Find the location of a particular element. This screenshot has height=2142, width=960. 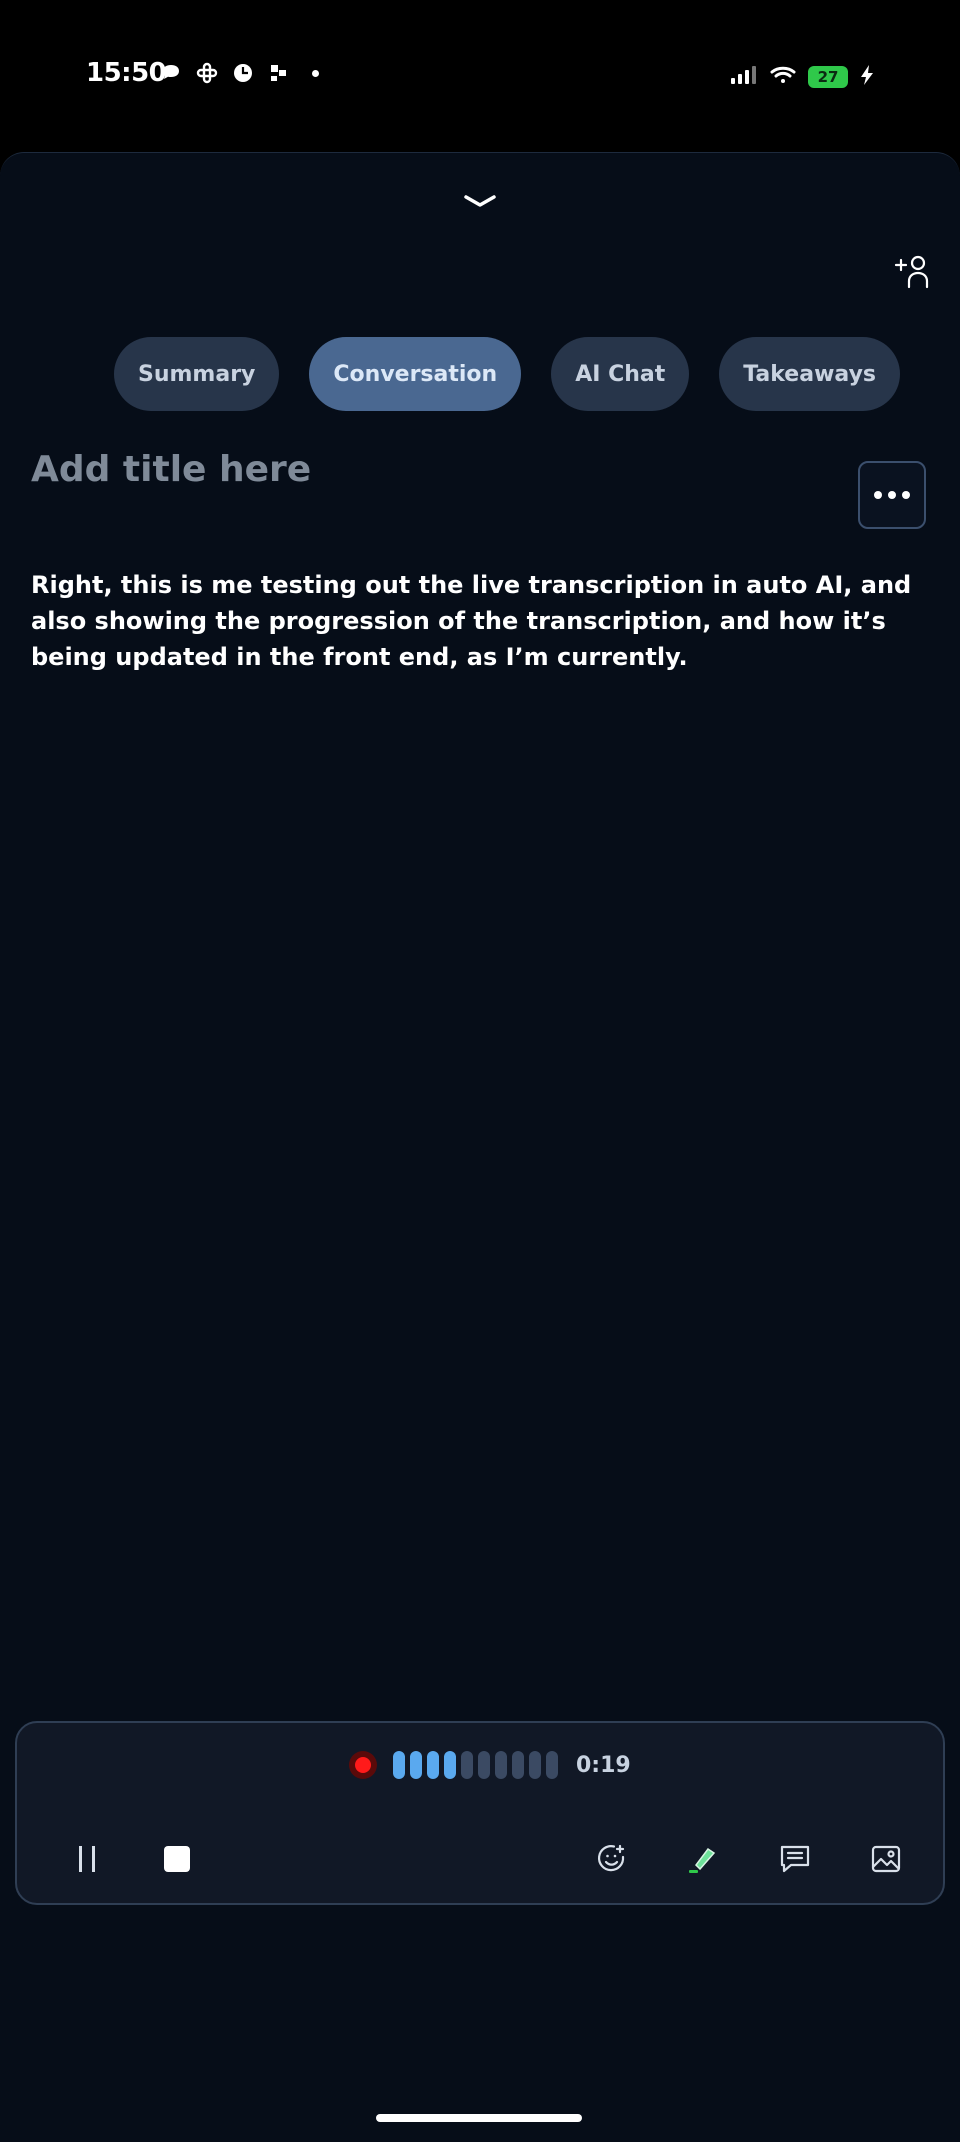

recording-status: 0:19 is located at coordinates (490, 1765).